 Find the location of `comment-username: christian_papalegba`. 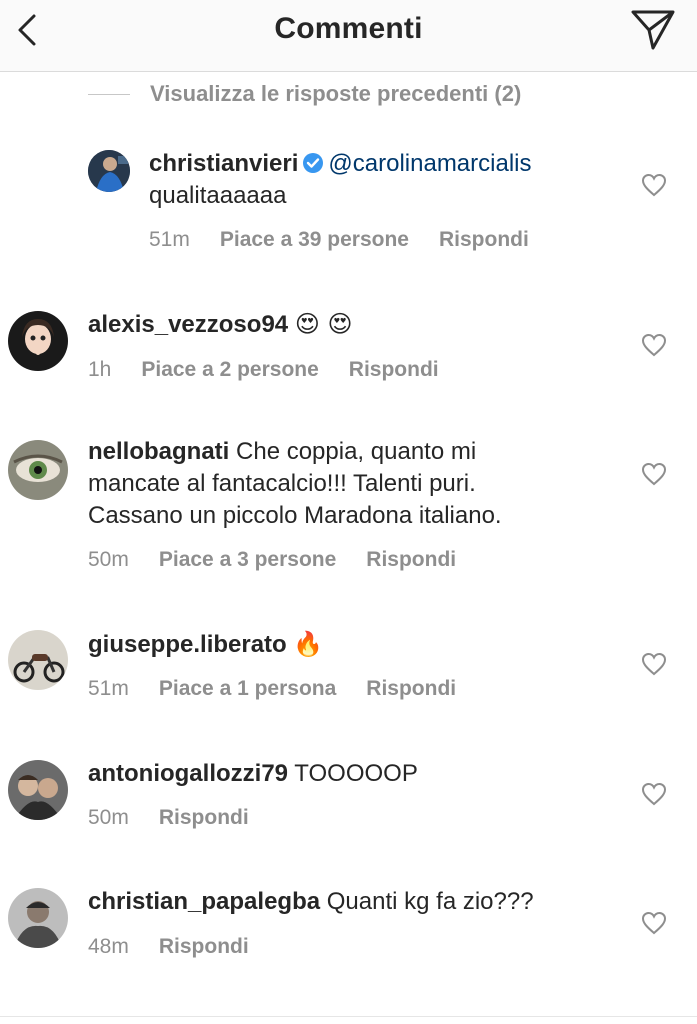

comment-username: christian_papalegba is located at coordinates (204, 901).